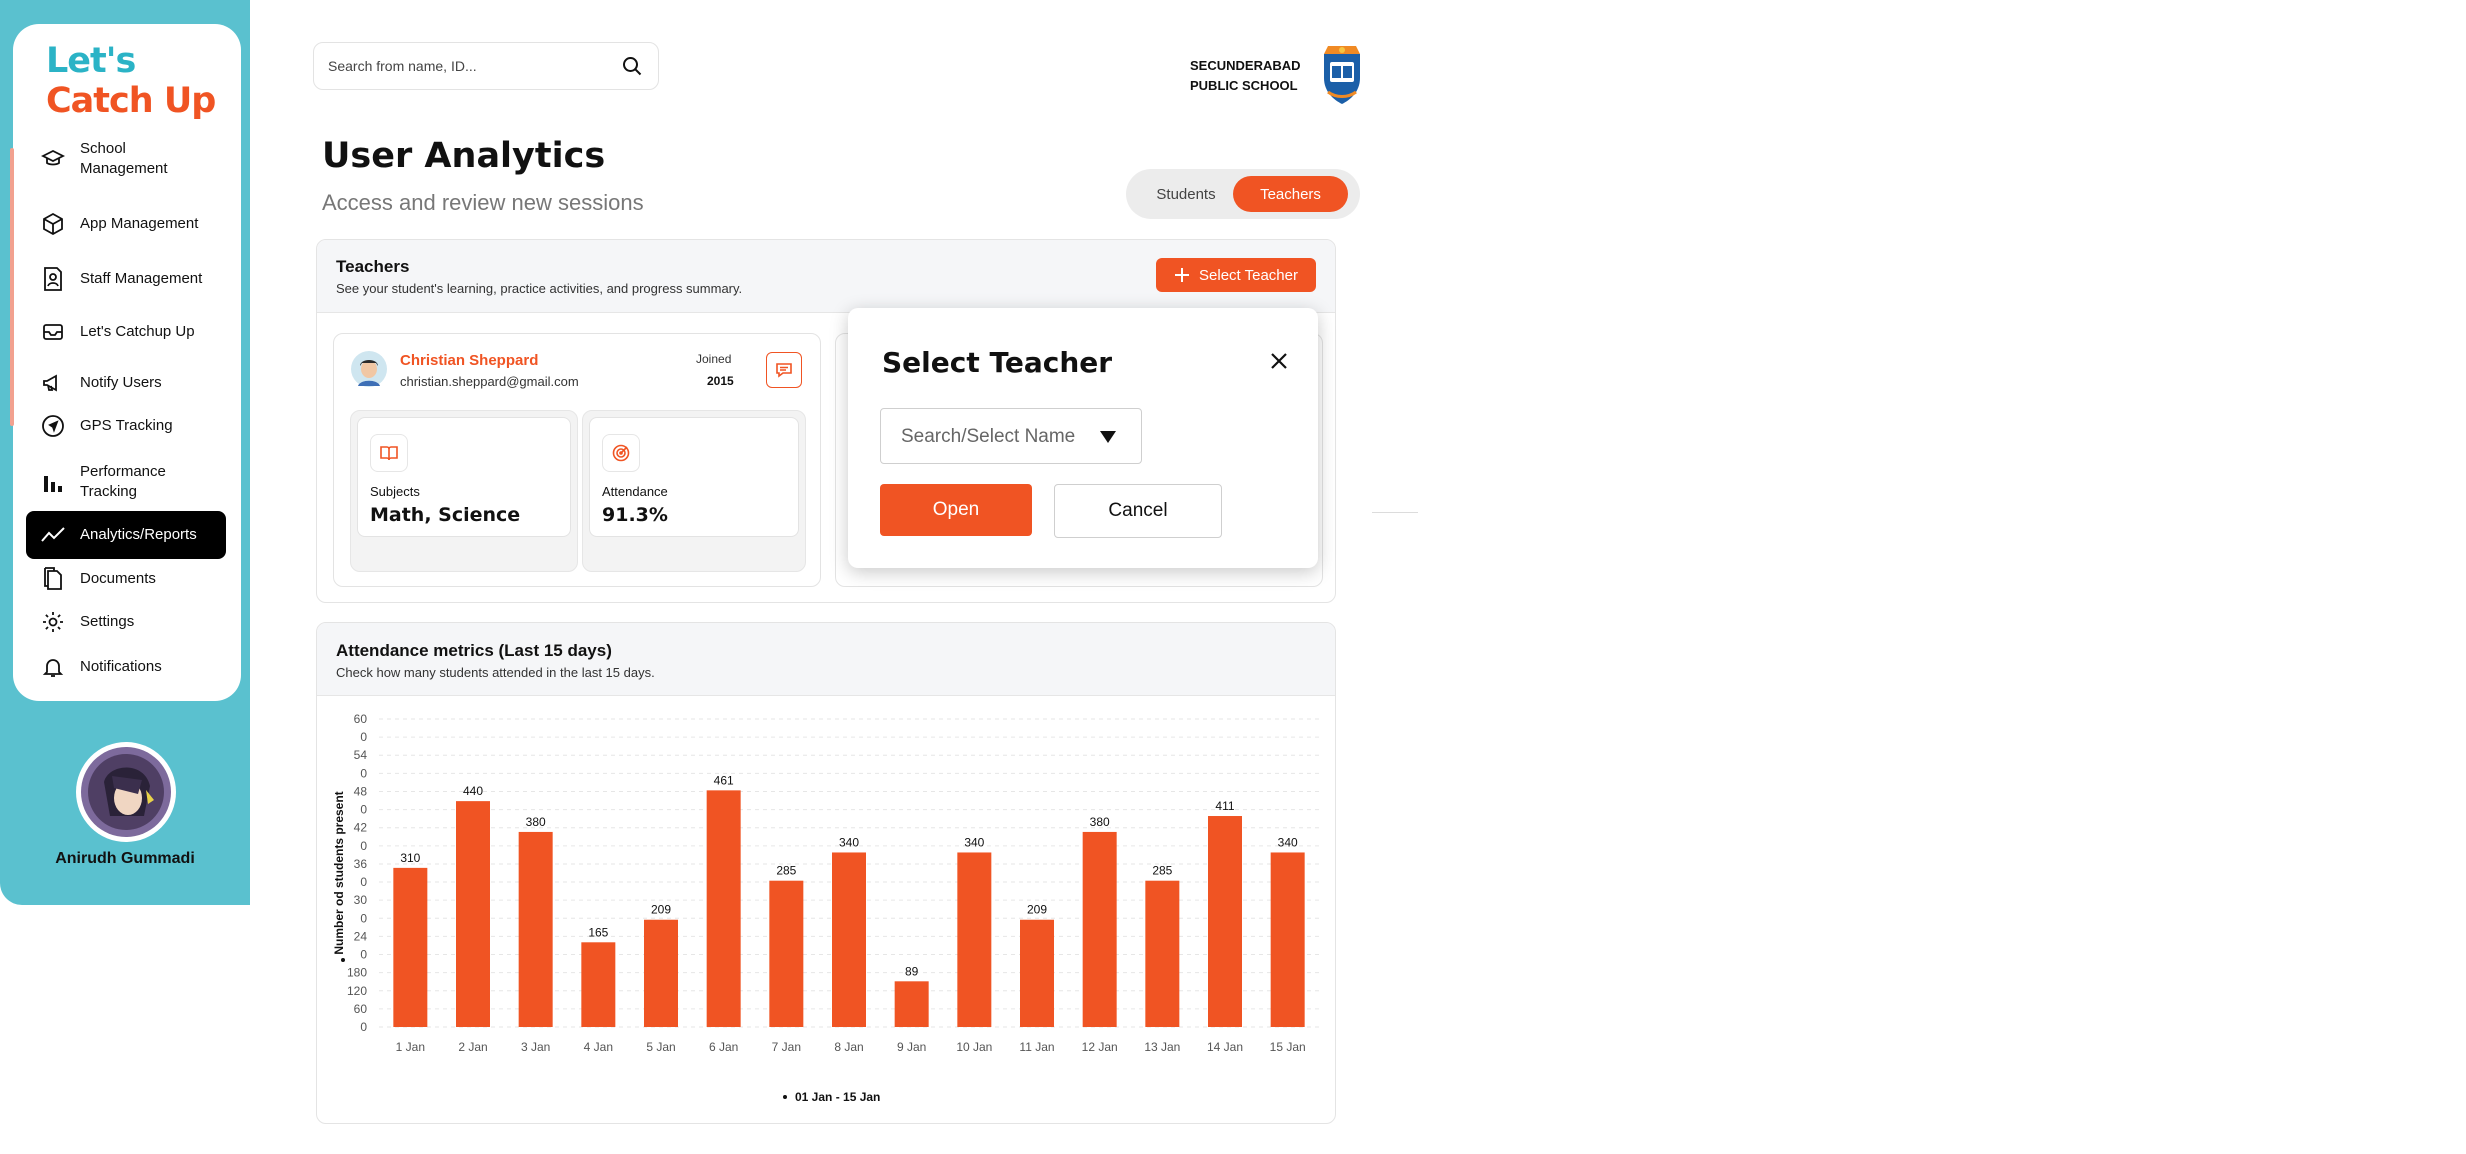  I want to click on brand-logo-line2: Catch Up, so click(131, 101).